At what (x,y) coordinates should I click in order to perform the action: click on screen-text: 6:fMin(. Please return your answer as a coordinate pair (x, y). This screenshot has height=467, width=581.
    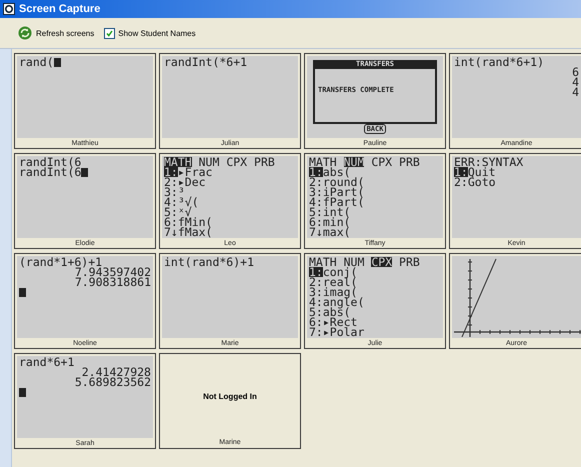
    Looking at the image, I should click on (188, 222).